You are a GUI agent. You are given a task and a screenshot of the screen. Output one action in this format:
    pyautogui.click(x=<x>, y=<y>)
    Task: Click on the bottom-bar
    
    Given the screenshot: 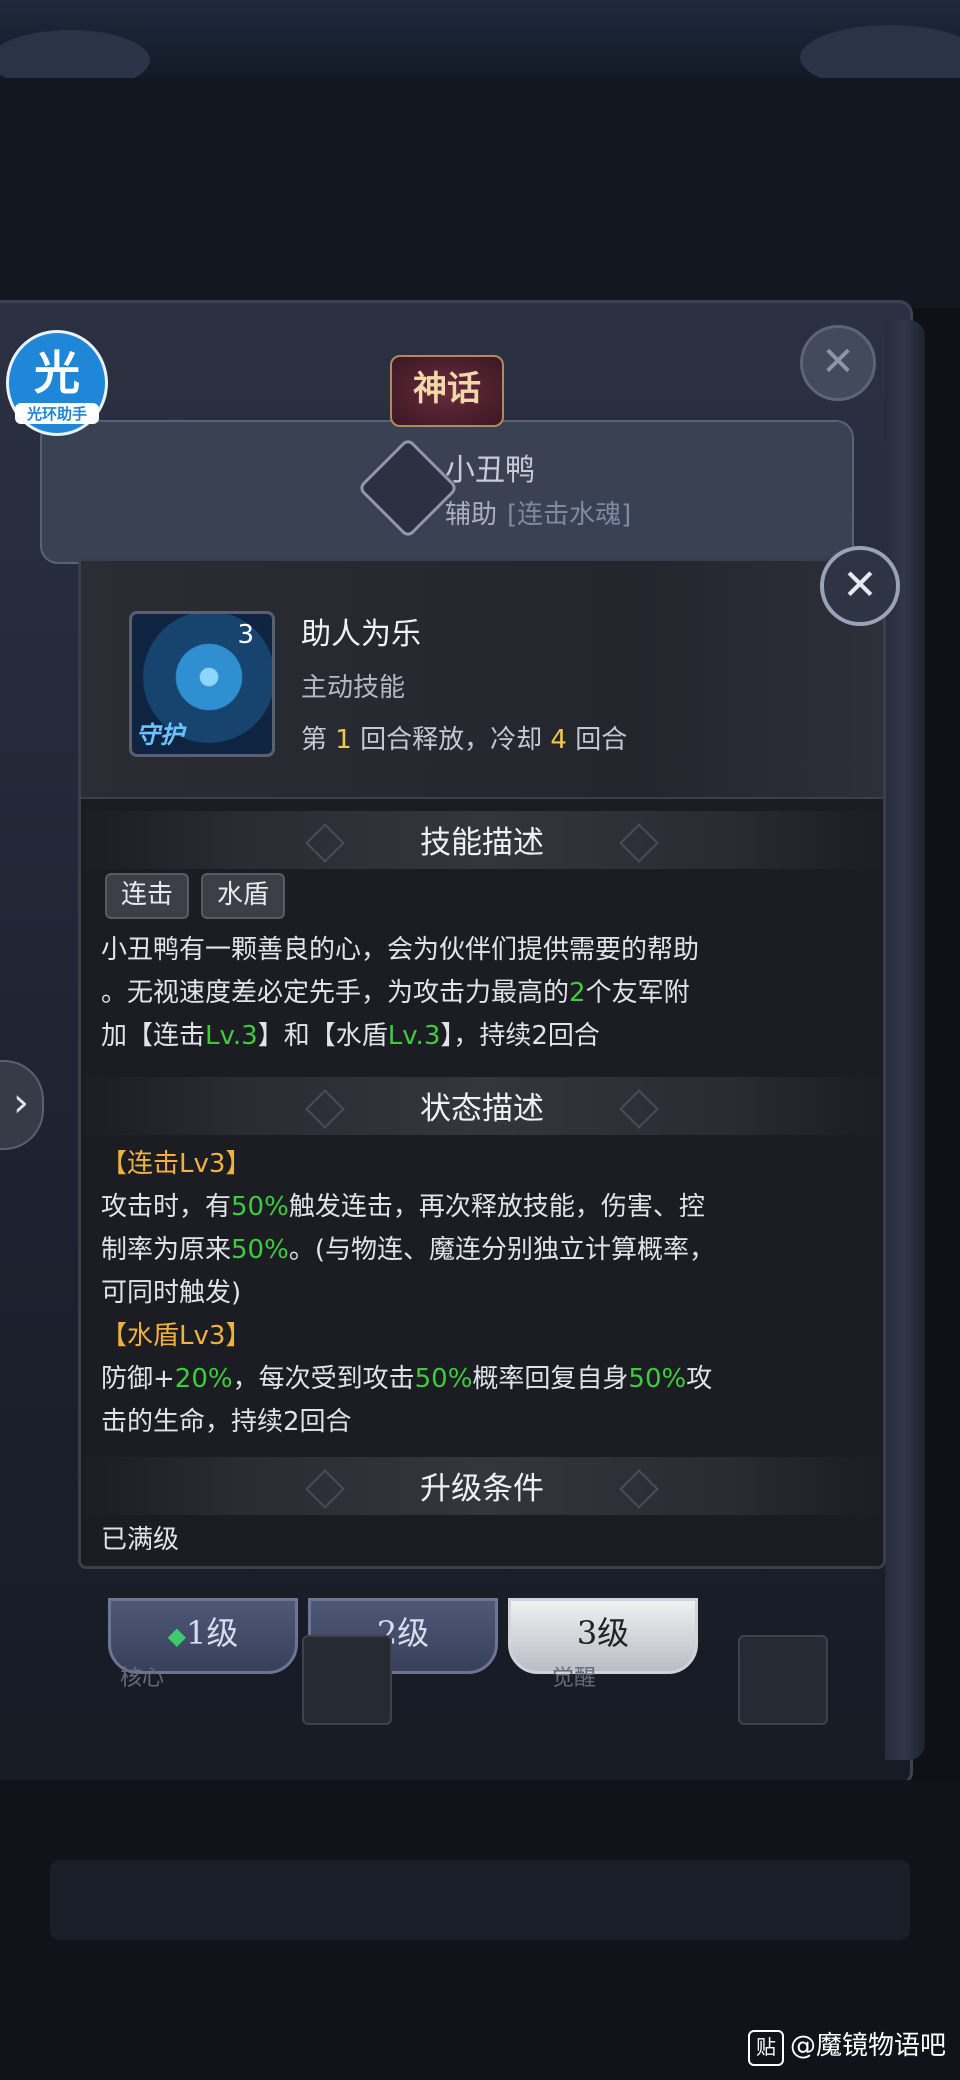 What is the action you would take?
    pyautogui.click(x=480, y=1900)
    